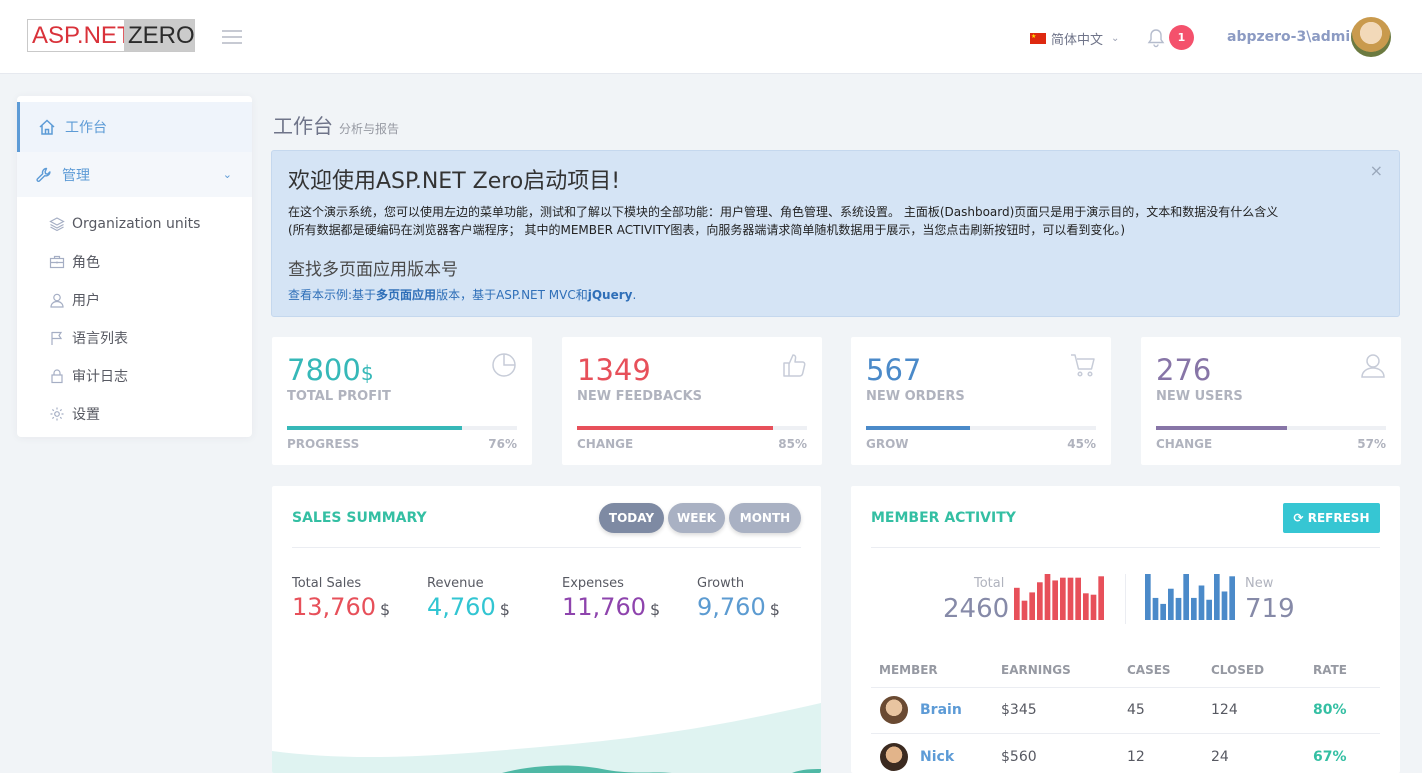 The width and height of the screenshot is (1422, 773). Describe the element at coordinates (134, 300) in the screenshot. I see `sidebar-item-users: 用户` at that location.